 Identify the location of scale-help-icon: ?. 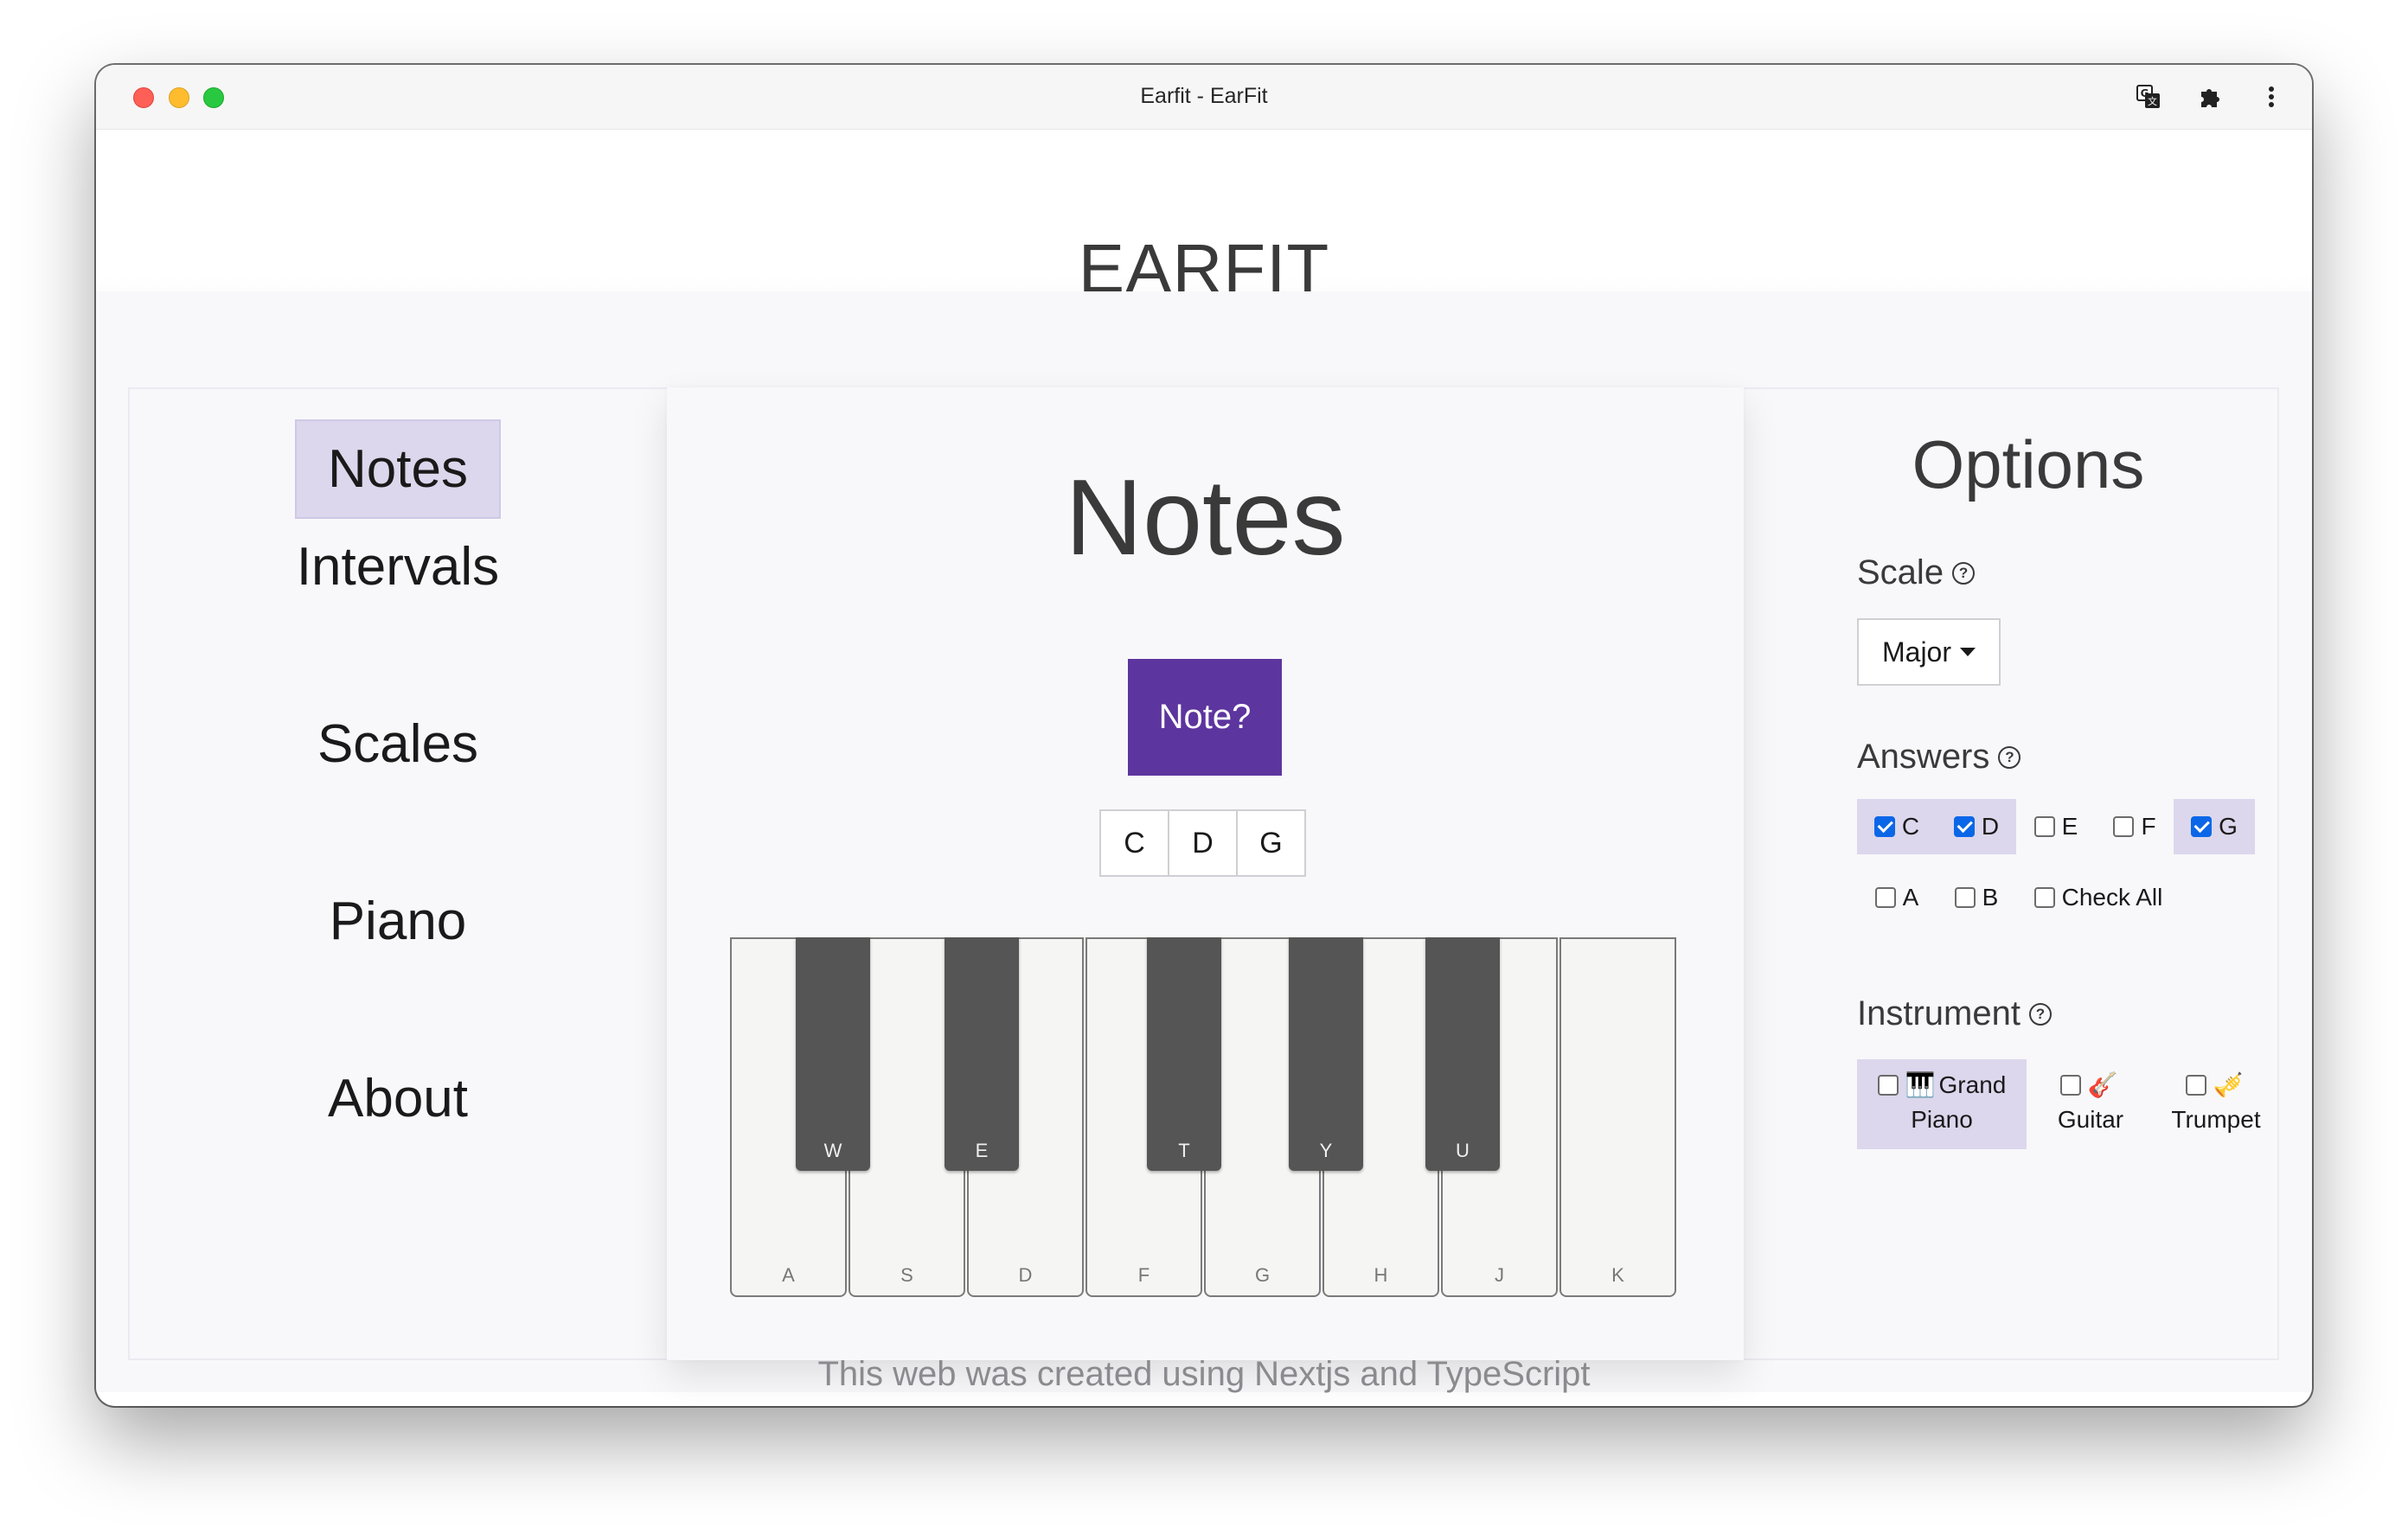
(1964, 573).